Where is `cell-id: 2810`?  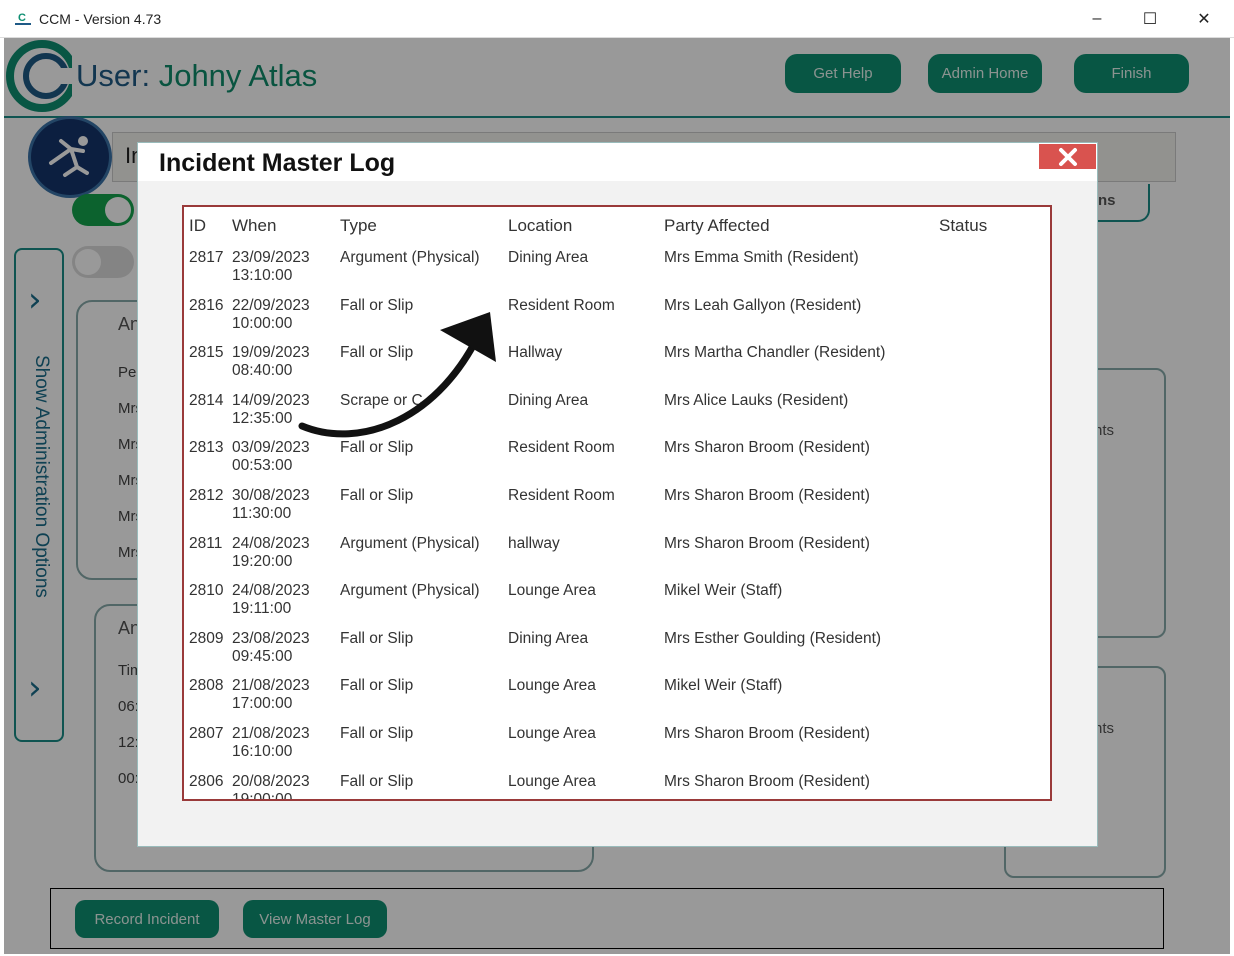 cell-id: 2810 is located at coordinates (206, 591).